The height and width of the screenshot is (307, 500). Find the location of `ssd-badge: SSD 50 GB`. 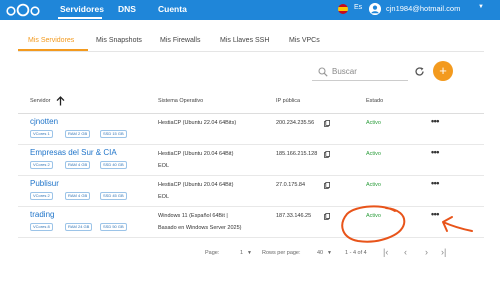

ssd-badge: SSD 50 GB is located at coordinates (113, 227).